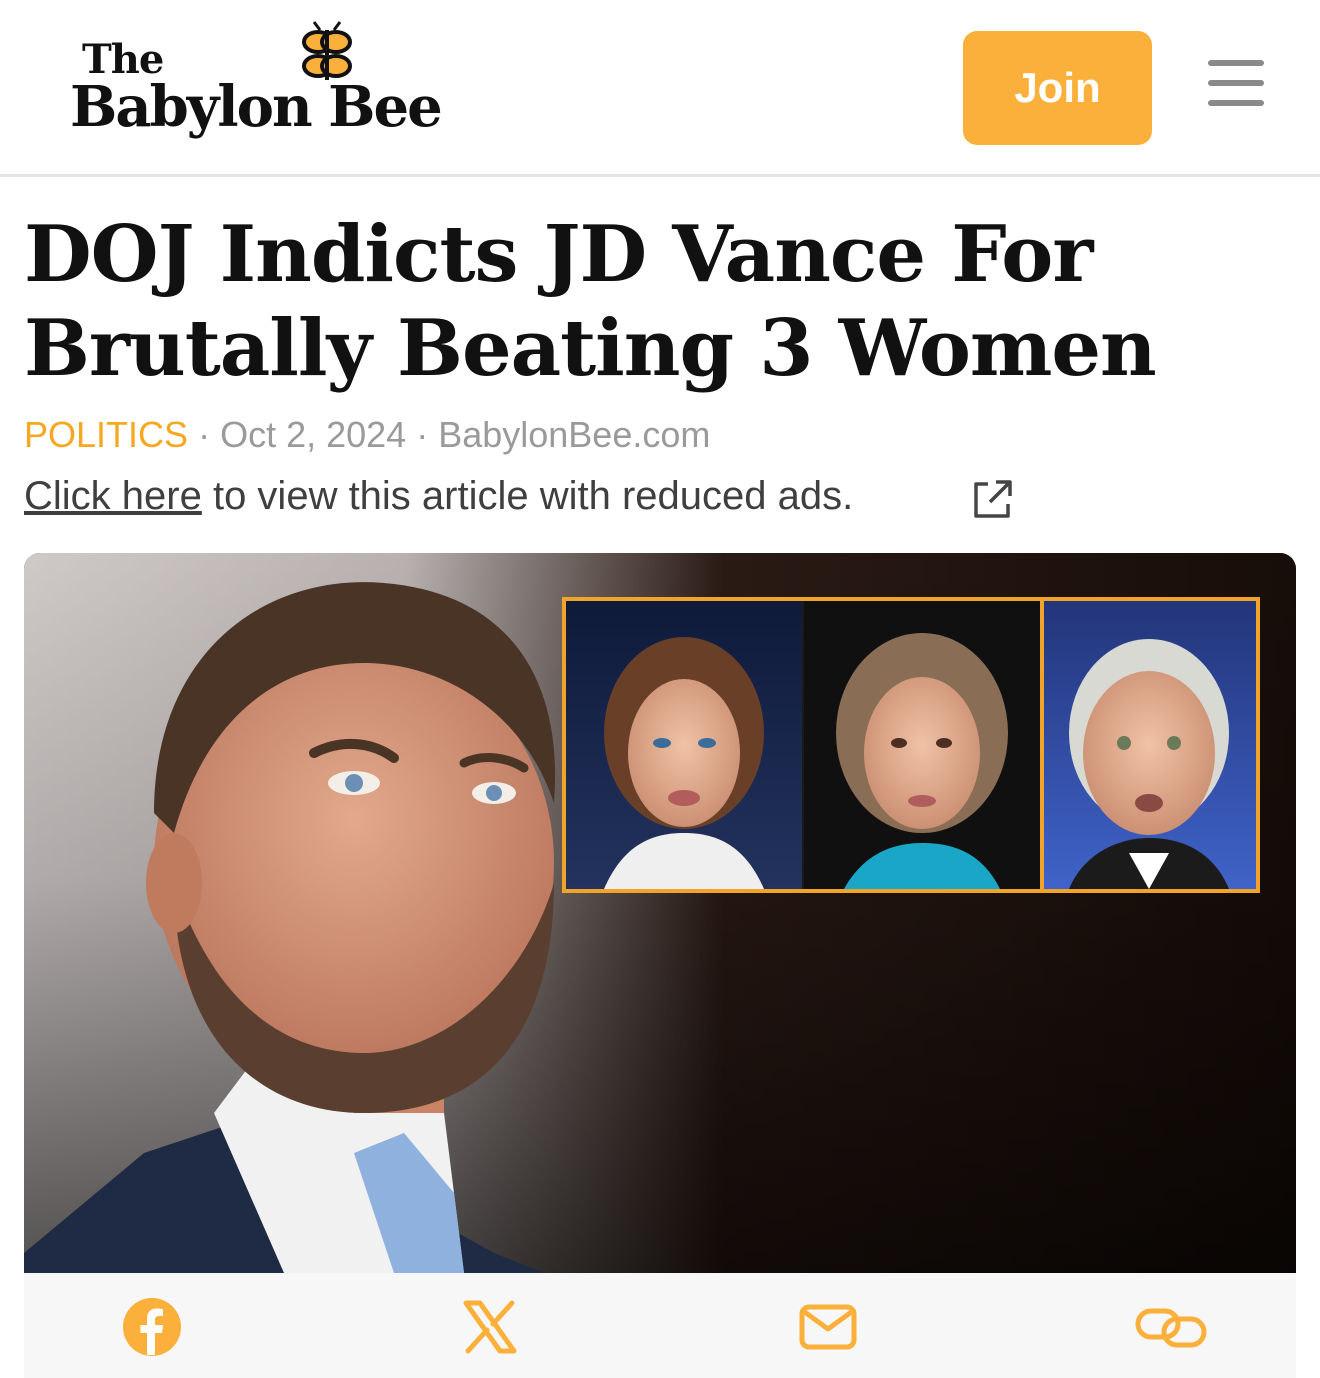 The image size is (1320, 1378). Describe the element at coordinates (152, 1327) in the screenshot. I see `facebook-icon` at that location.